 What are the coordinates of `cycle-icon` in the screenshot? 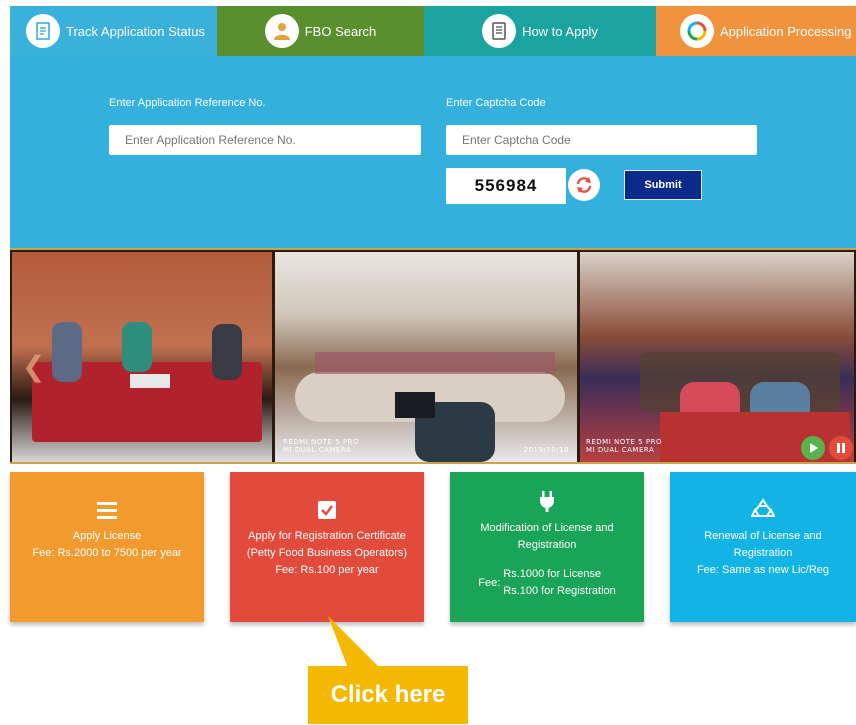 It's located at (697, 31).